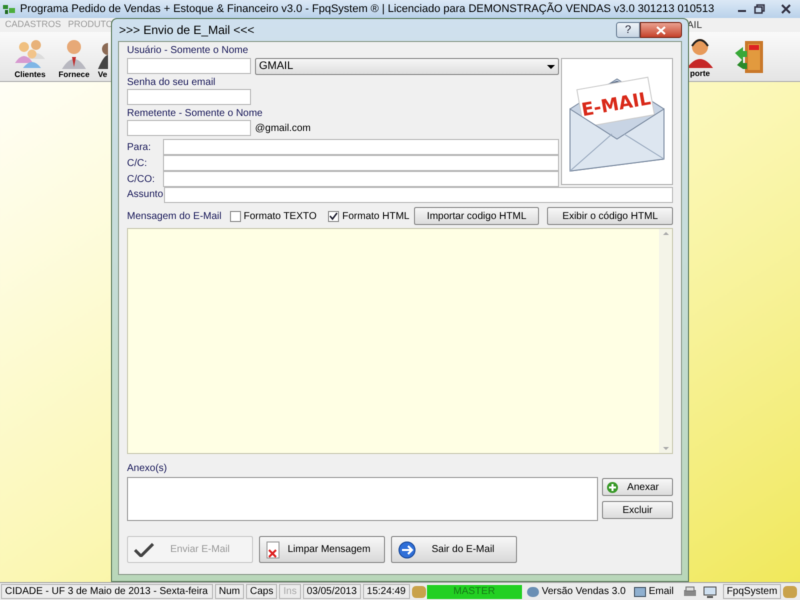 The height and width of the screenshot is (600, 800). I want to click on plus-icon, so click(612, 487).